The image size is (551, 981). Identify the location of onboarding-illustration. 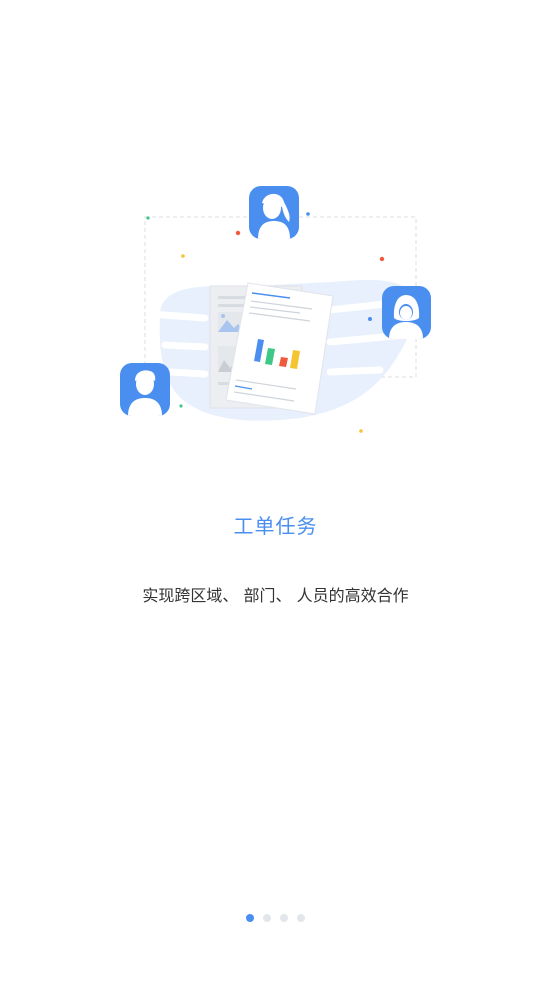
(275, 309).